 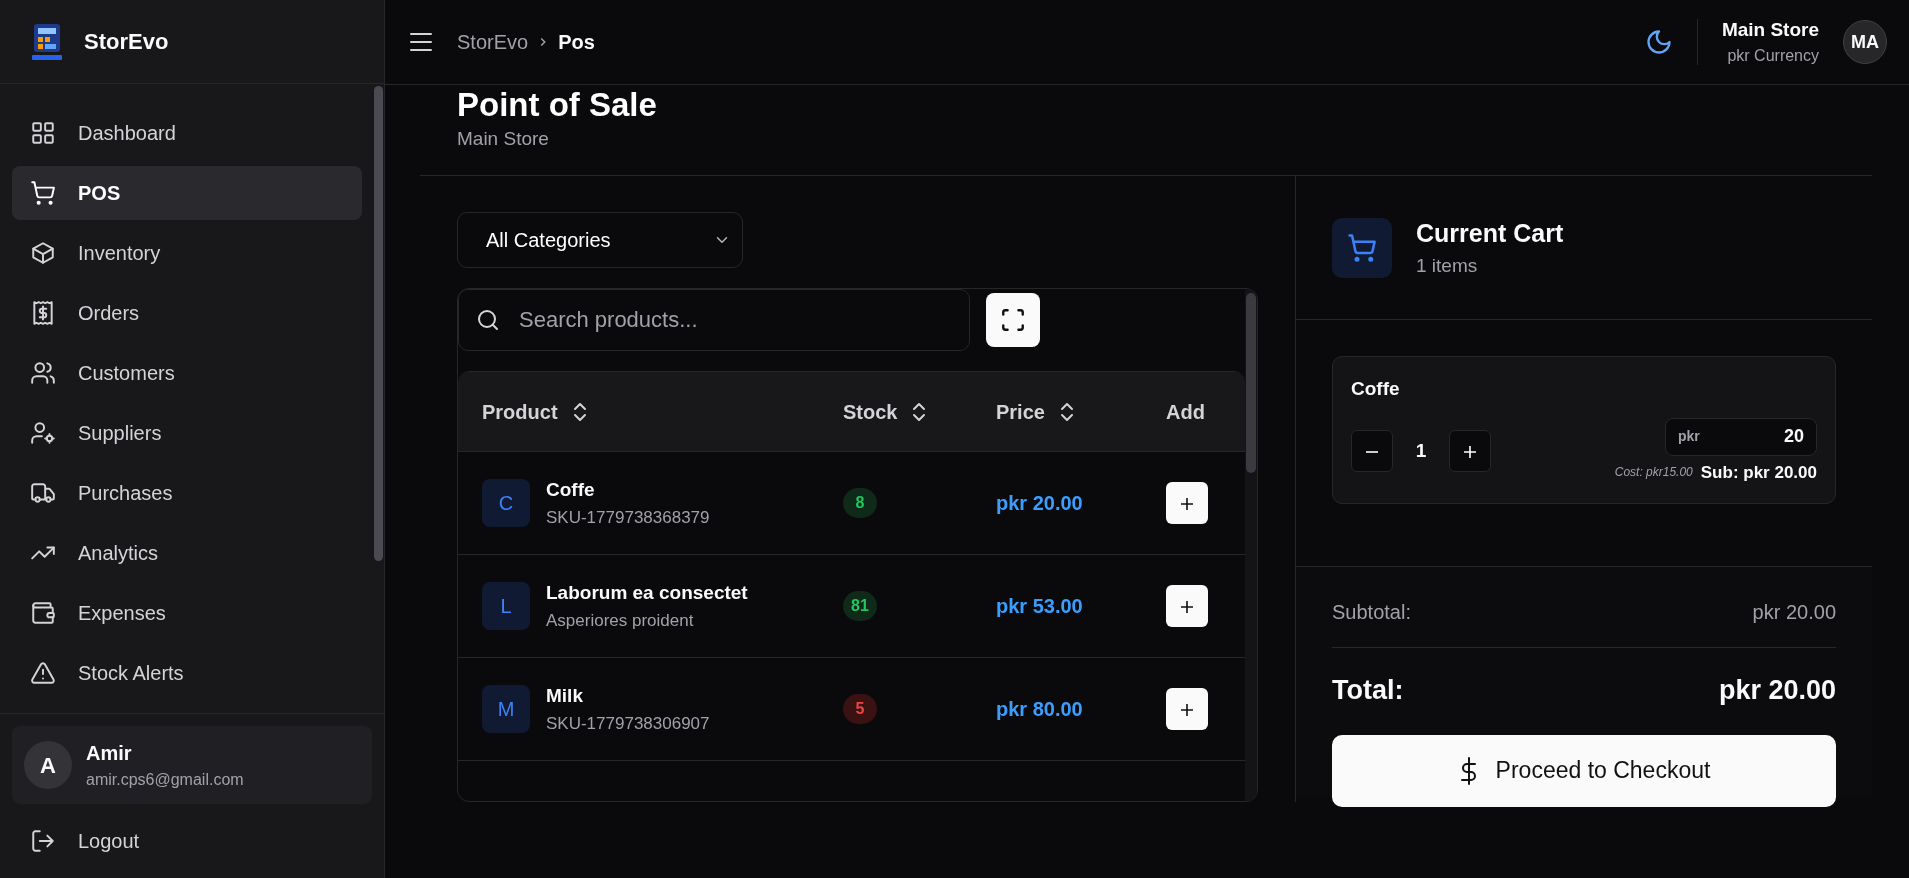 What do you see at coordinates (48, 765) in the screenshot?
I see `user-avatar: A` at bounding box center [48, 765].